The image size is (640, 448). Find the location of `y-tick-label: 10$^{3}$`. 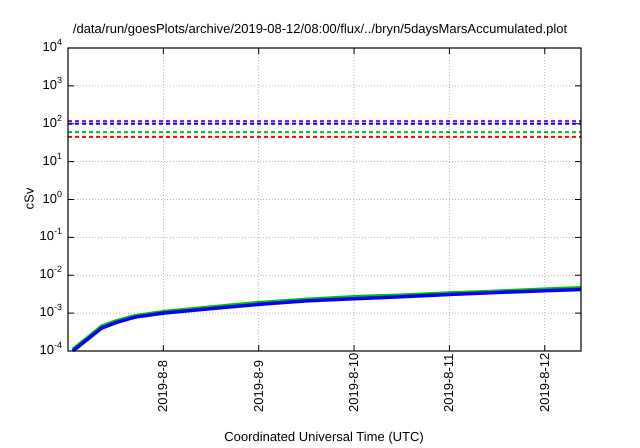

y-tick-label: 10$^{3}$ is located at coordinates (52, 85).